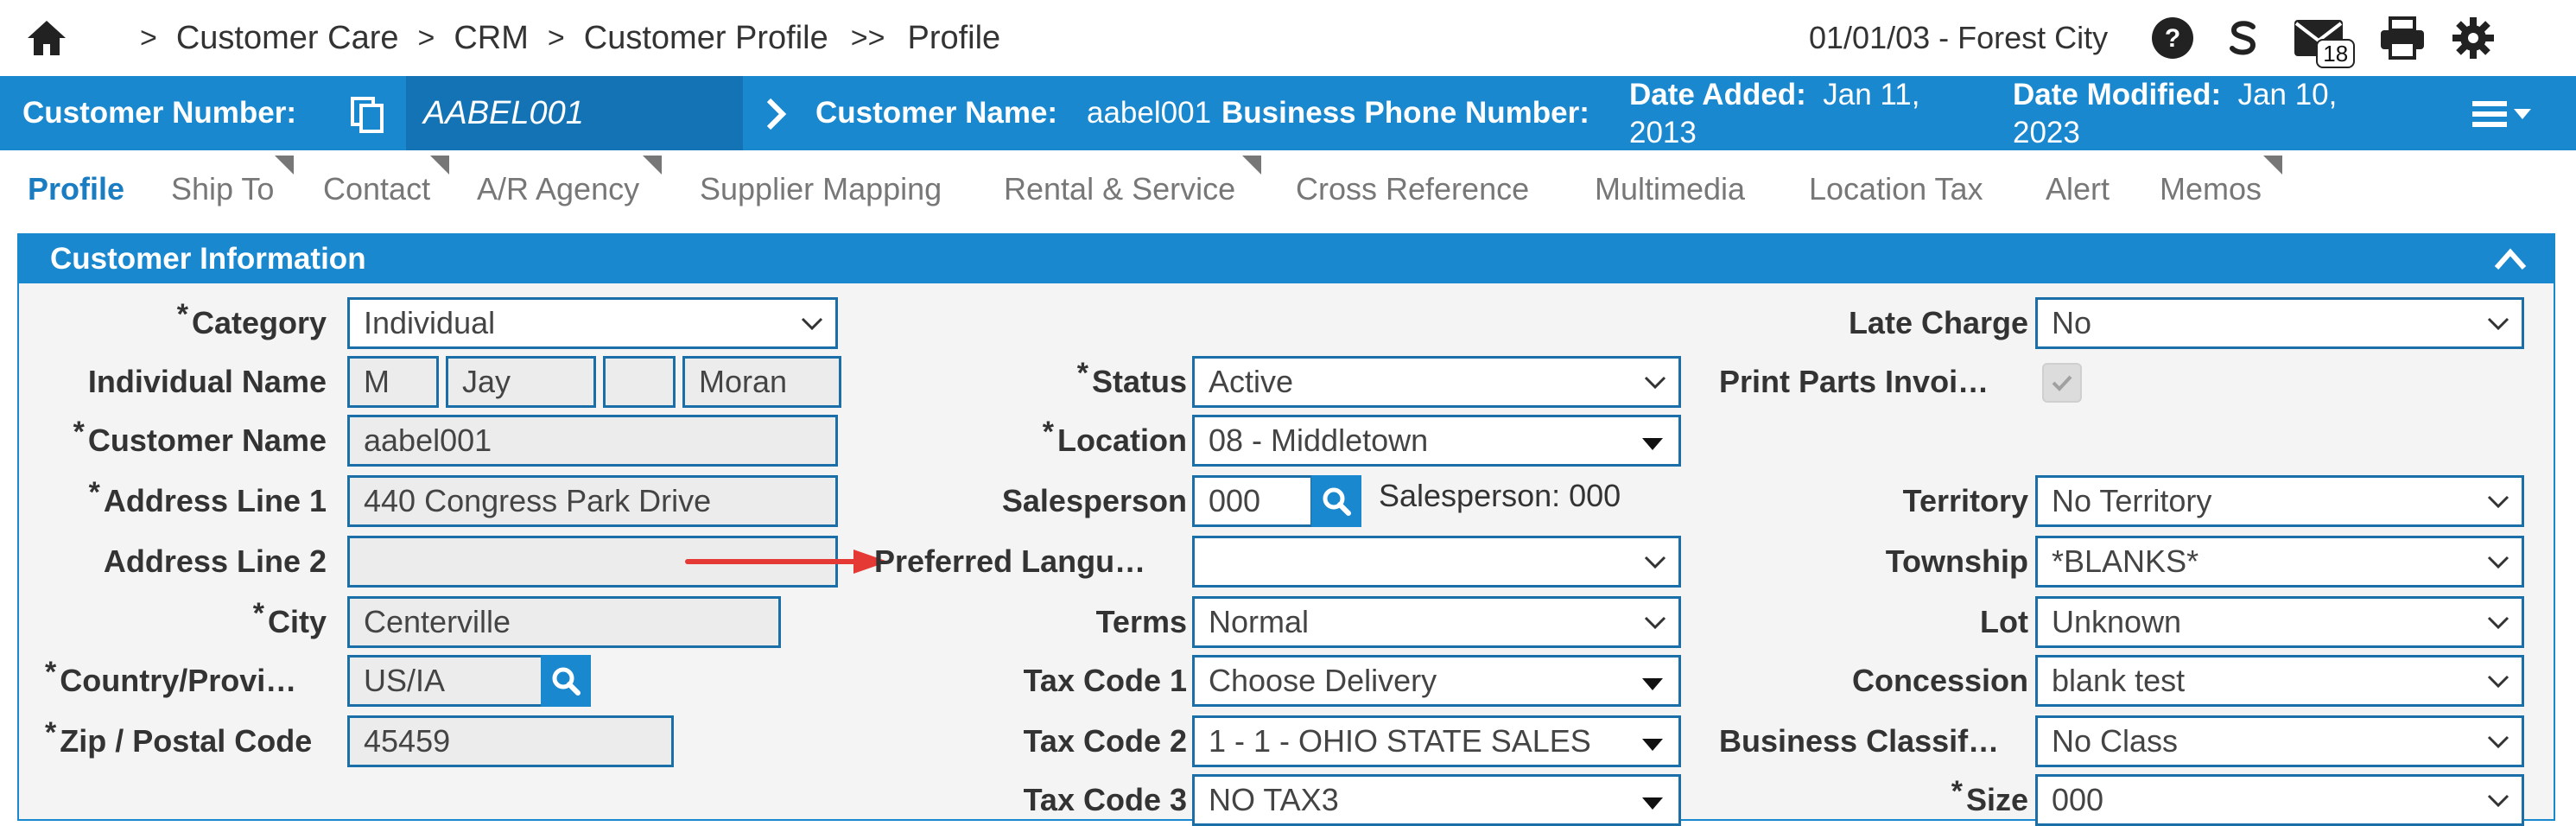 This screenshot has height=826, width=2576. What do you see at coordinates (564, 622) in the screenshot?
I see `city-field: Centerville` at bounding box center [564, 622].